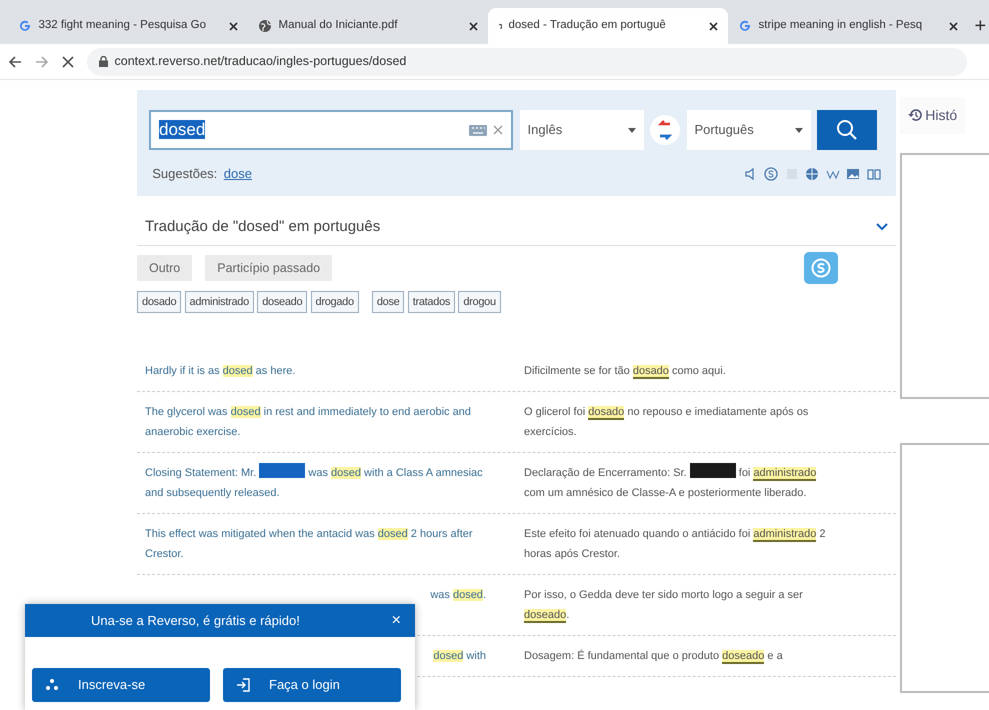 Image resolution: width=989 pixels, height=710 pixels. What do you see at coordinates (432, 301) in the screenshot?
I see `translation-chip: tratados` at bounding box center [432, 301].